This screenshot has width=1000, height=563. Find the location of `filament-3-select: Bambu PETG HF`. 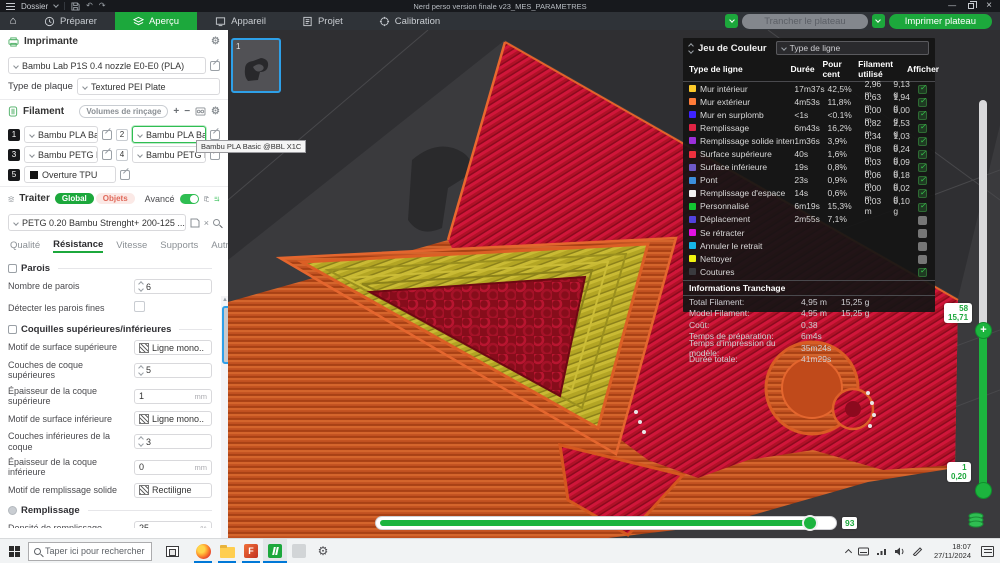

filament-3-select: Bambu PETG HF is located at coordinates (61, 154).